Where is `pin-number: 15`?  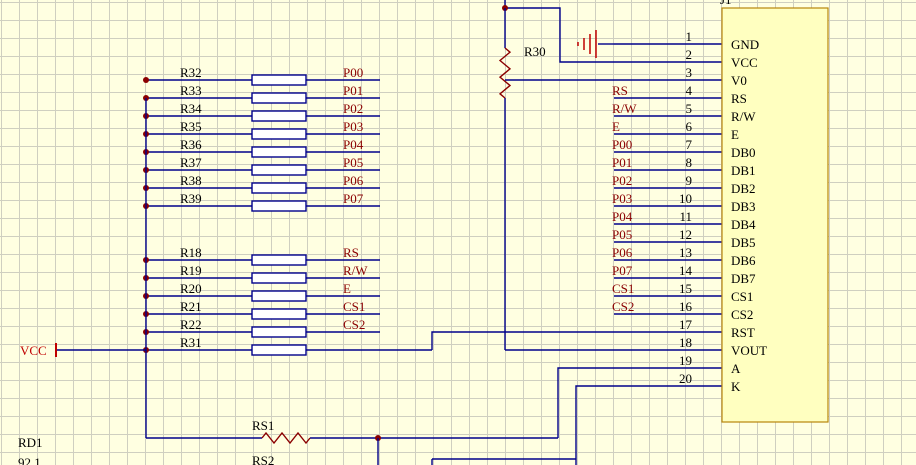
pin-number: 15 is located at coordinates (685, 288).